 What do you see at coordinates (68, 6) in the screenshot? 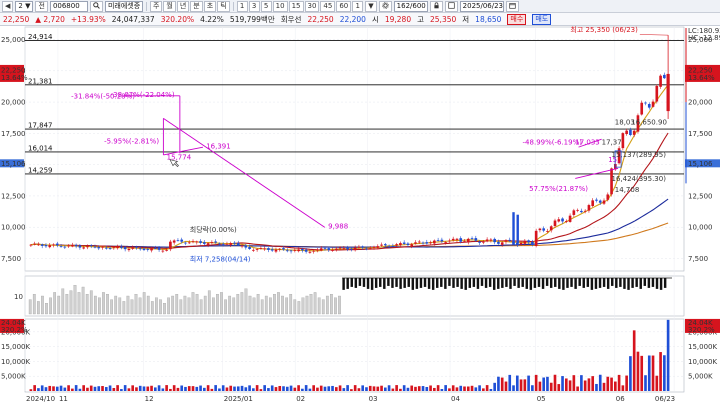
I see `stock-code-input: 006800` at bounding box center [68, 6].